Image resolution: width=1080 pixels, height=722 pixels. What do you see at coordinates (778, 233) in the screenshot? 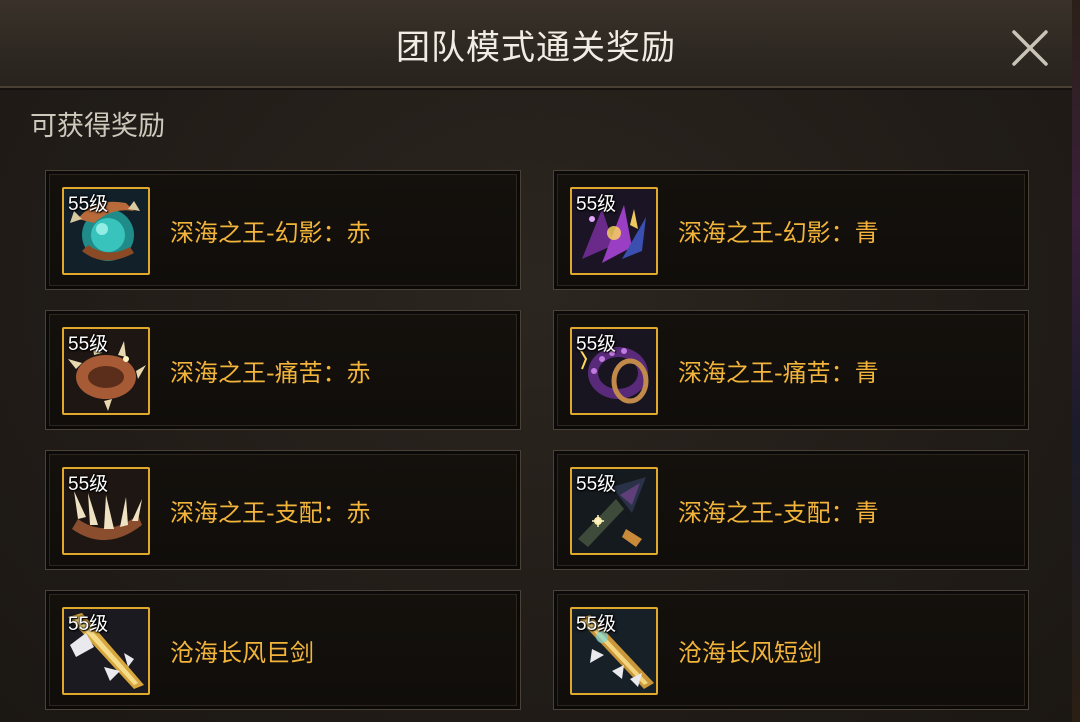
I see `reward-item-name: 深海之王-幻影：青` at bounding box center [778, 233].